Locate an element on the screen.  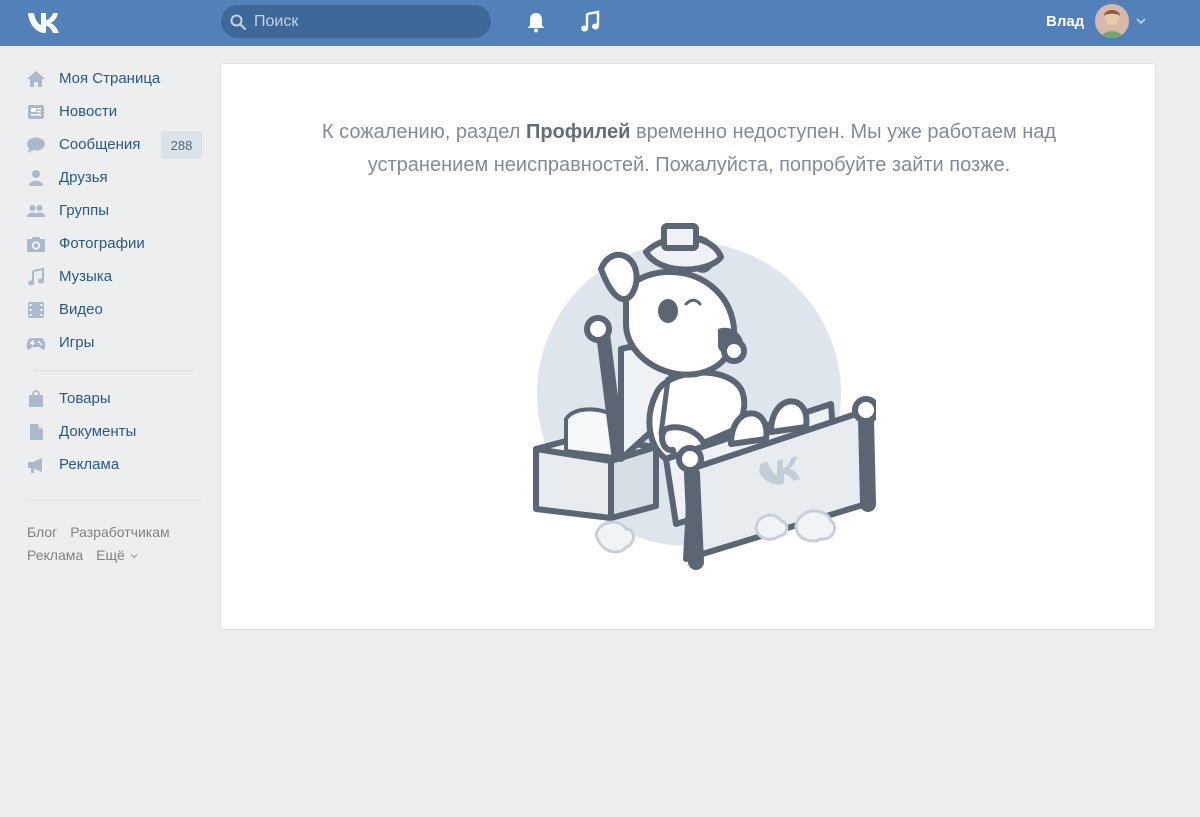
sidebar-item-my-page: Моя Страница is located at coordinates (114, 78).